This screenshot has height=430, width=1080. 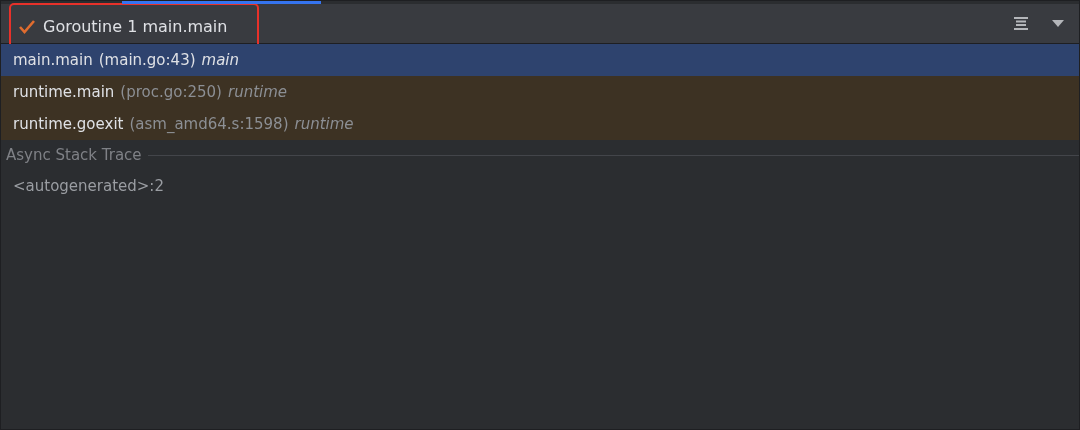 I want to click on async-frame: <autogenerated>:2, so click(x=540, y=181).